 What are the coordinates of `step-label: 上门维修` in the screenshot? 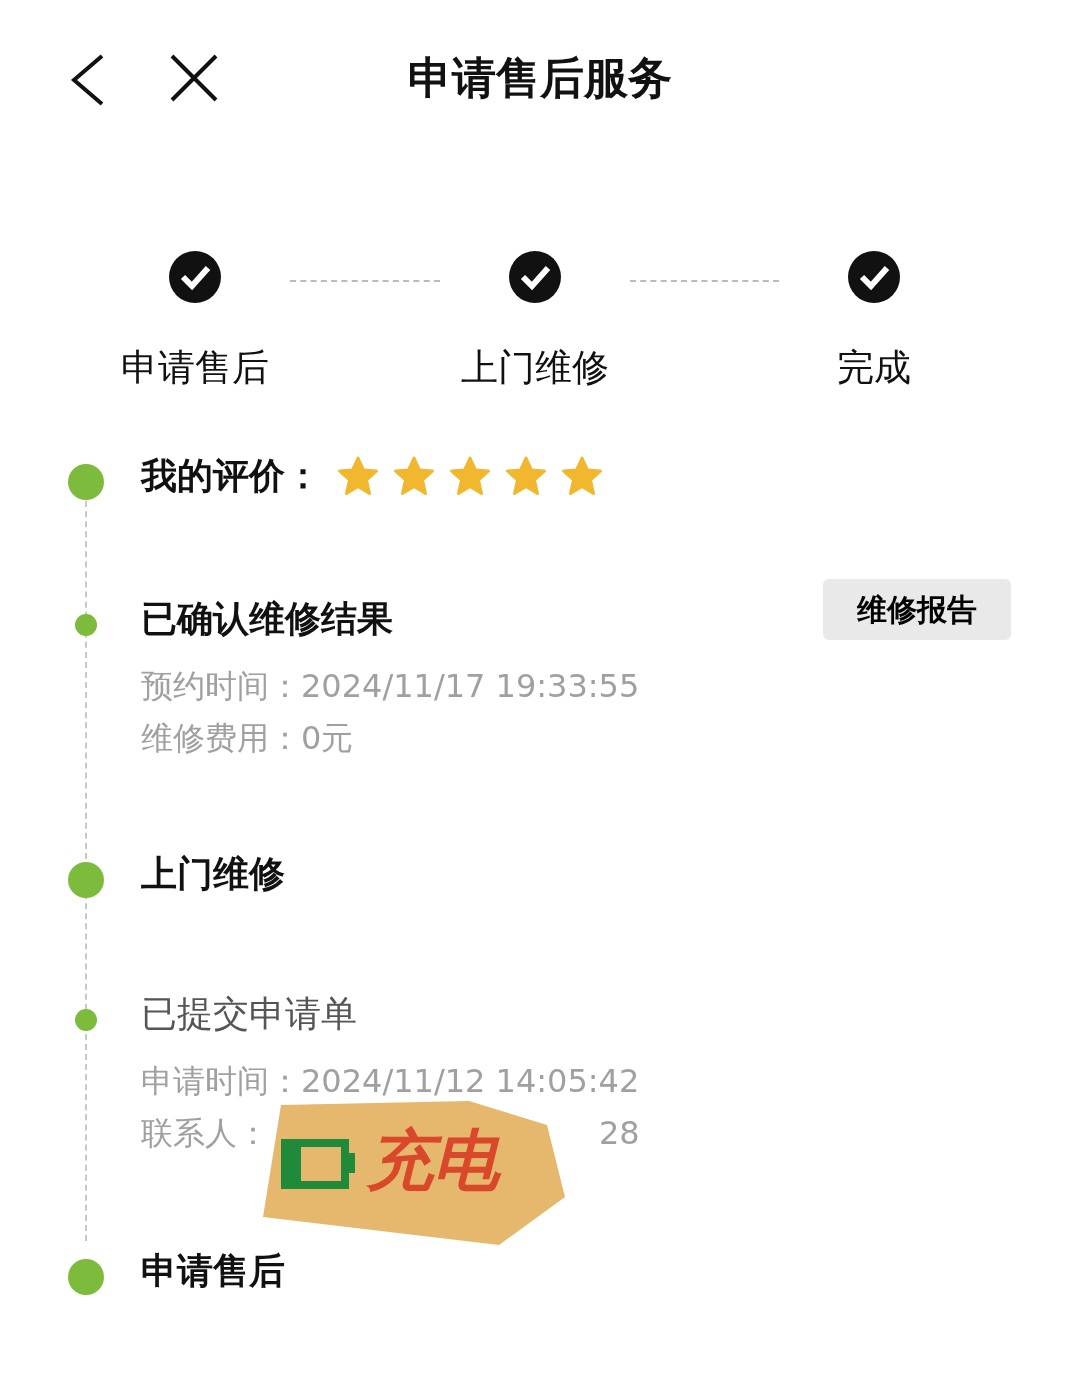 It's located at (534, 368).